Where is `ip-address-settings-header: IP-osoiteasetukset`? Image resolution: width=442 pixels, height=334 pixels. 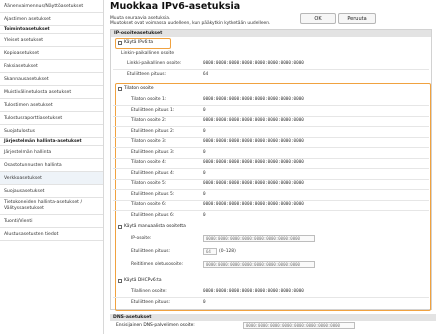 ip-address-settings-header: IP-osoiteasetukset is located at coordinates (271, 33).